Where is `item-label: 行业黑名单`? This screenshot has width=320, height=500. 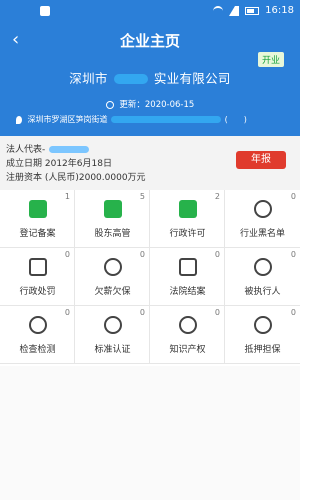 item-label: 行业黑名单 is located at coordinates (262, 234).